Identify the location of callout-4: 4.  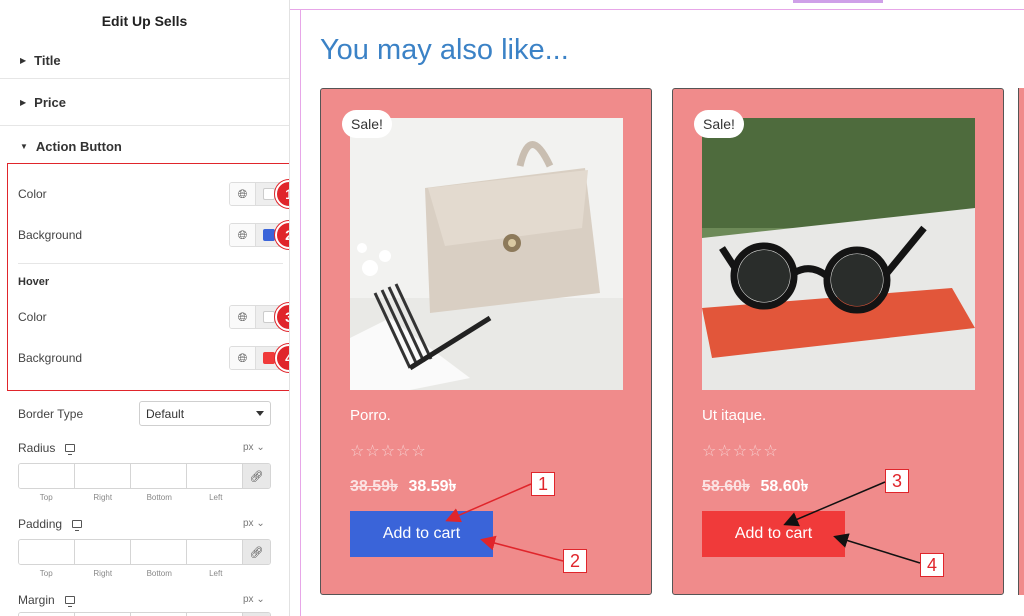
(932, 565).